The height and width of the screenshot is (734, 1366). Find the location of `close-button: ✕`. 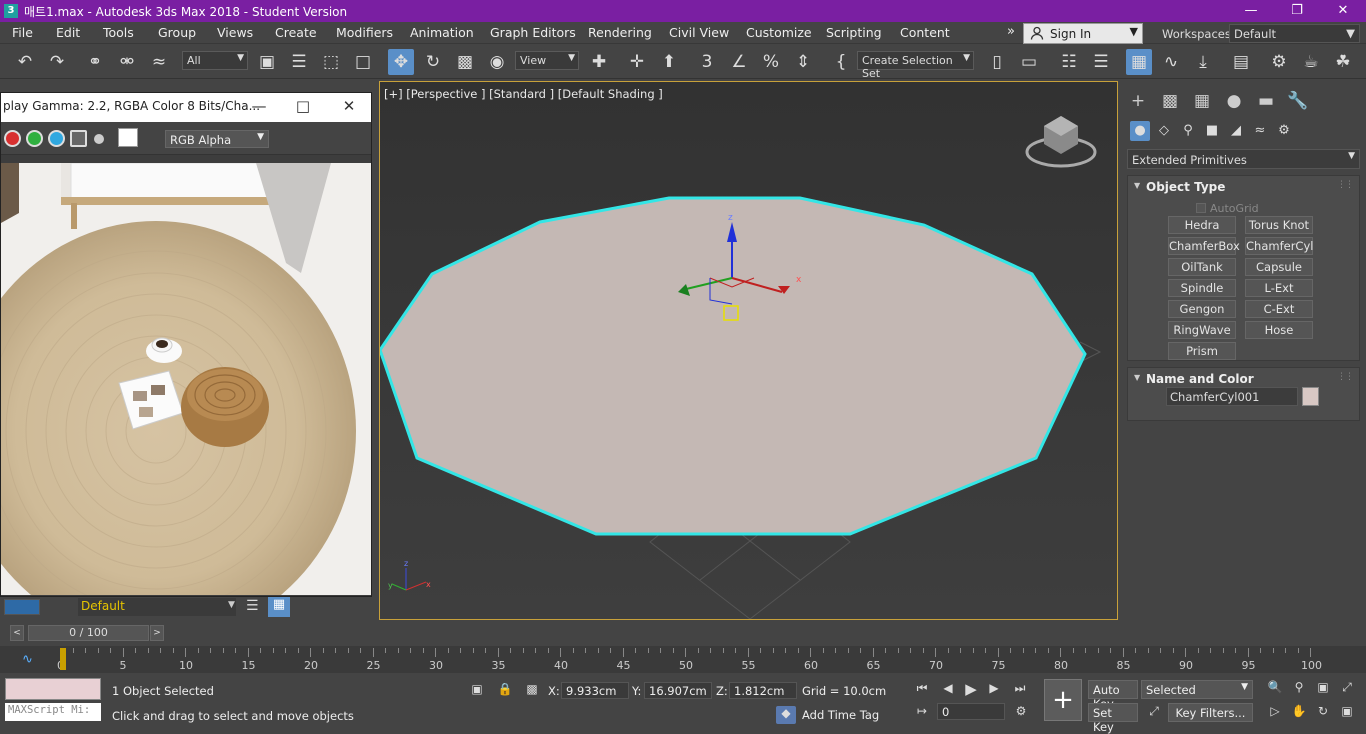

close-button: ✕ is located at coordinates (1343, 11).